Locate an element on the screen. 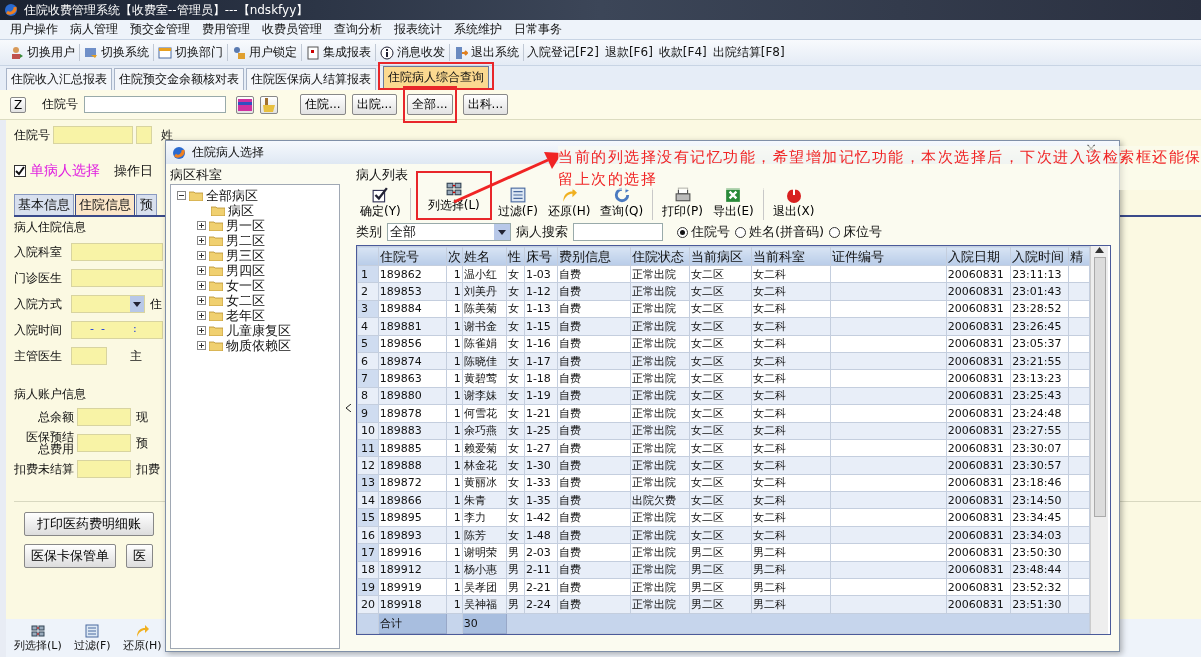 The width and height of the screenshot is (1201, 657). menu-item: 费用管理 is located at coordinates (226, 29).